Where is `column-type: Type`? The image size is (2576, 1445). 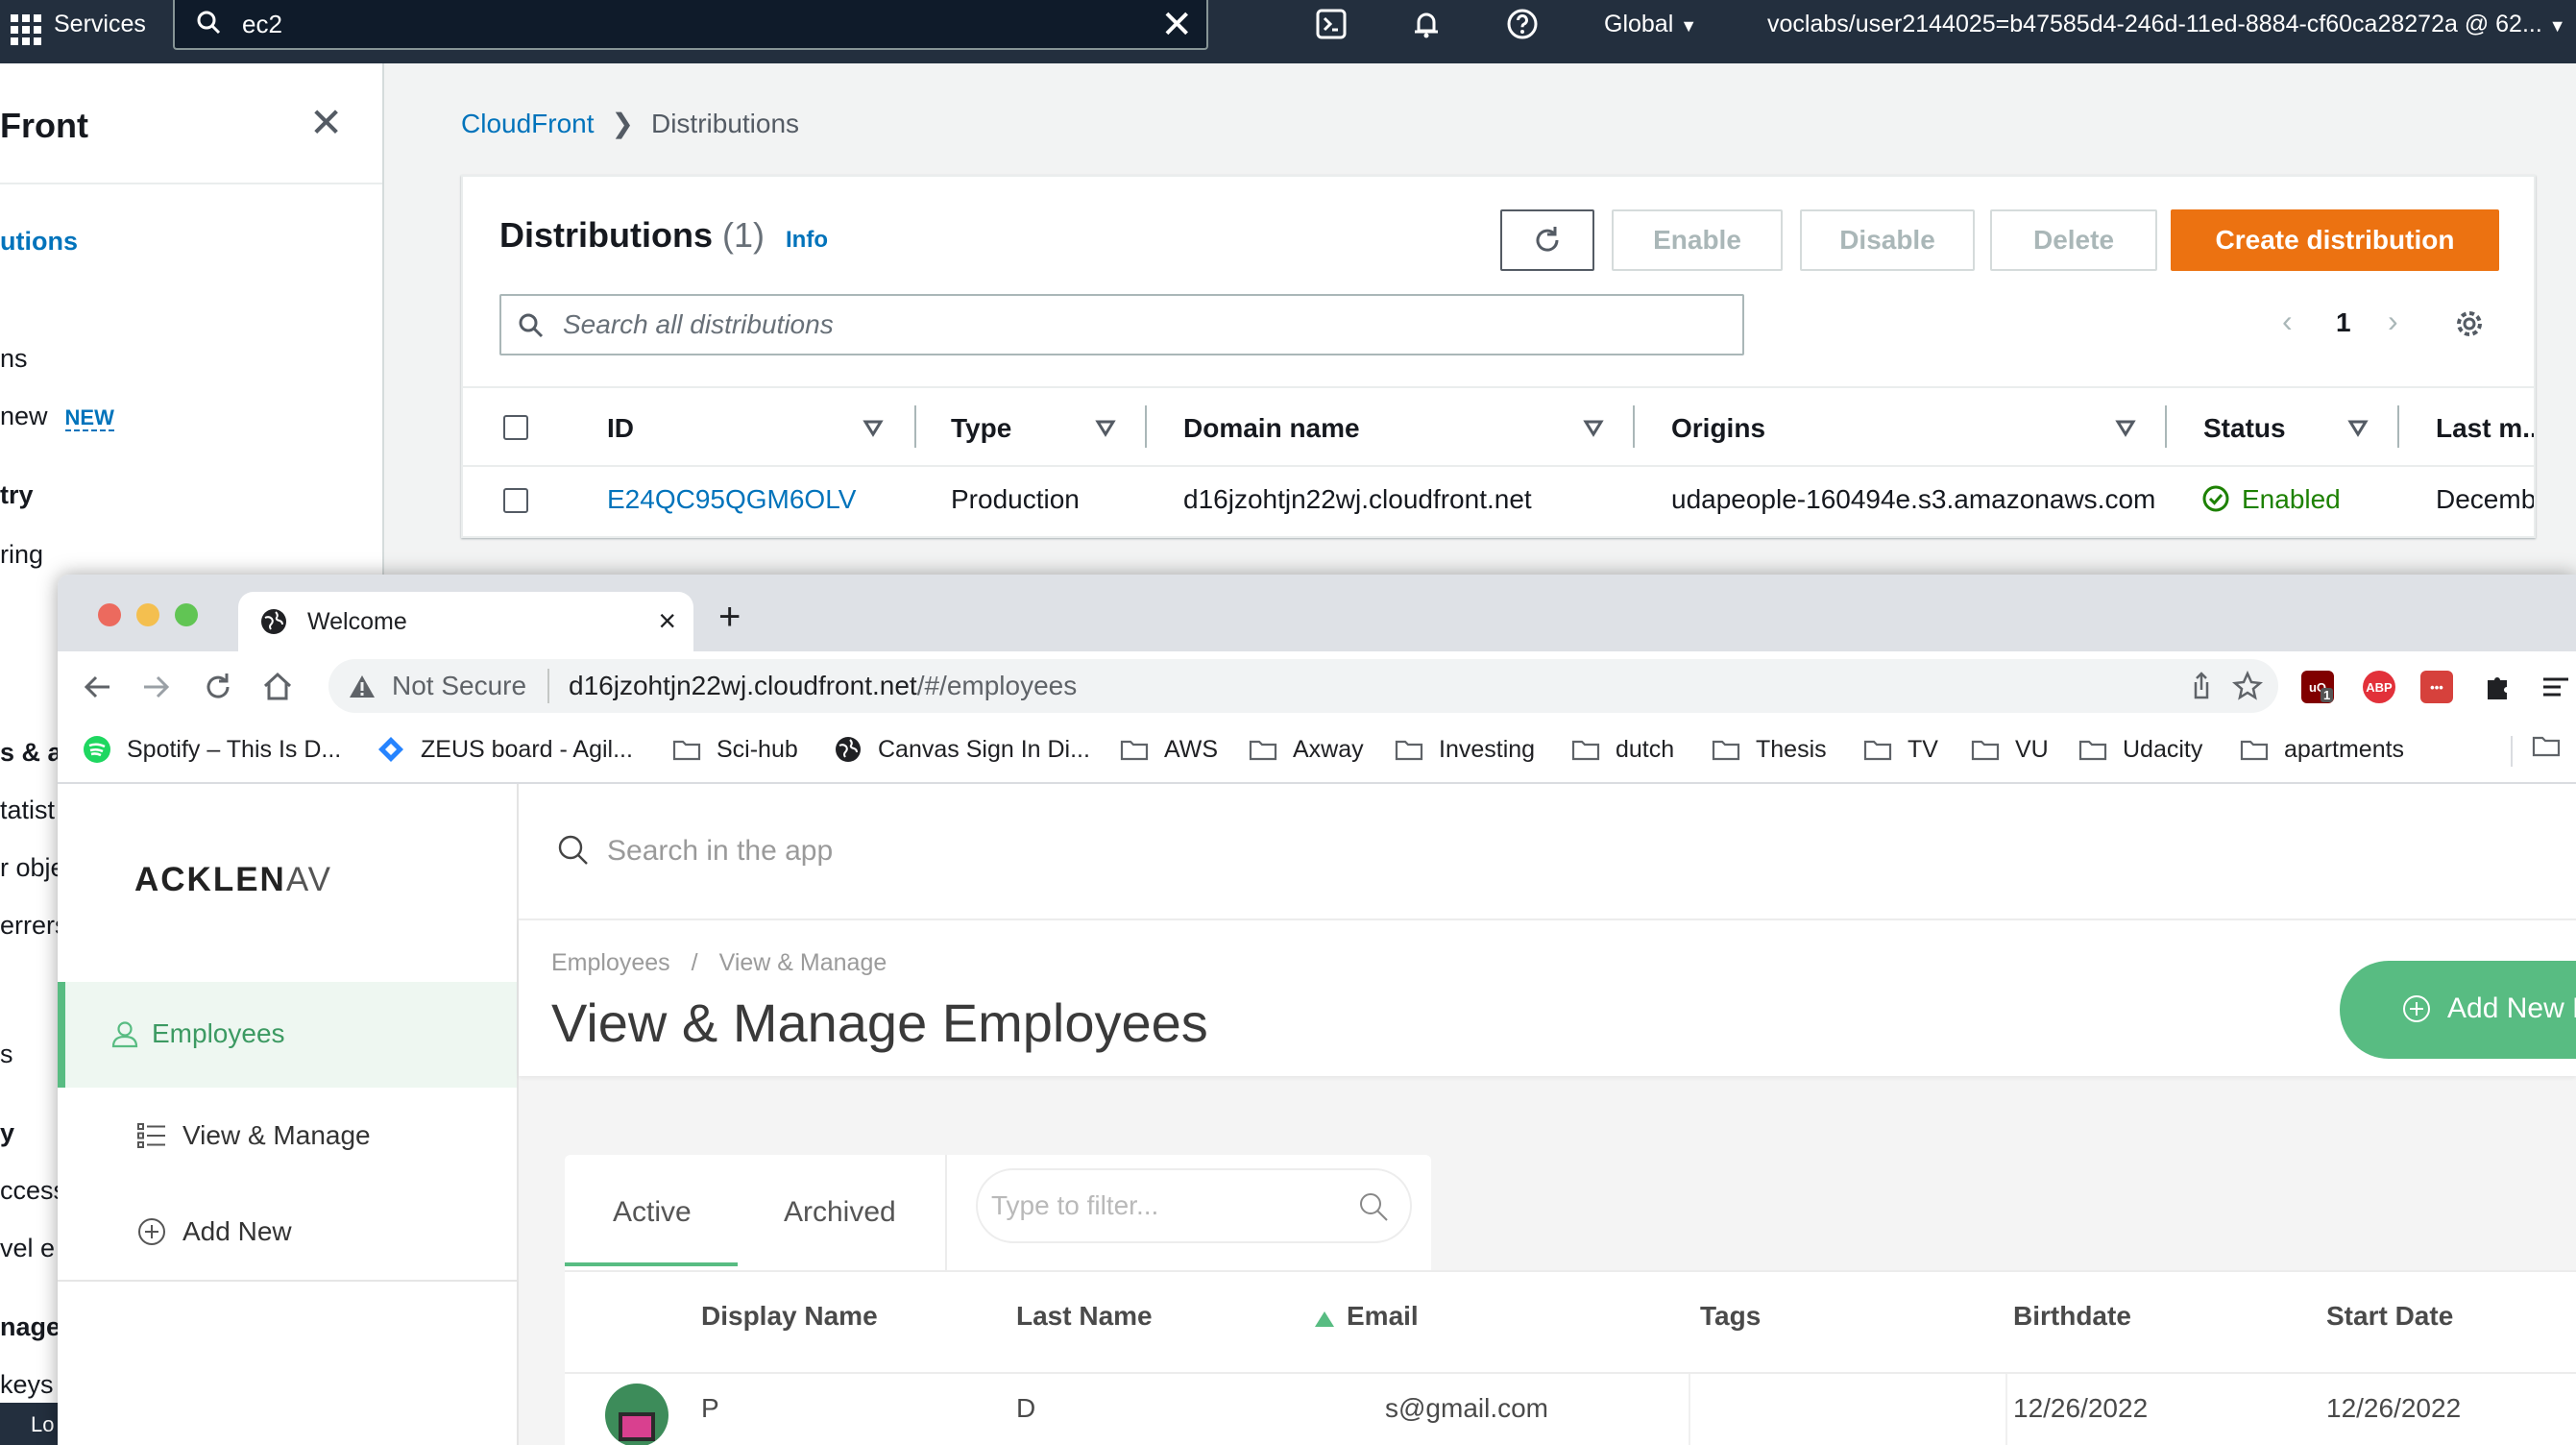 column-type: Type is located at coordinates (981, 428).